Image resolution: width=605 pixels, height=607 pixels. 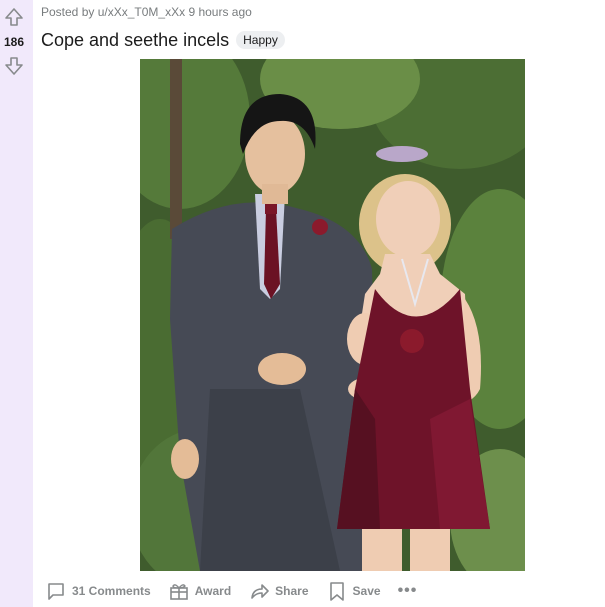 I want to click on vote-count: 186, so click(x=14, y=42).